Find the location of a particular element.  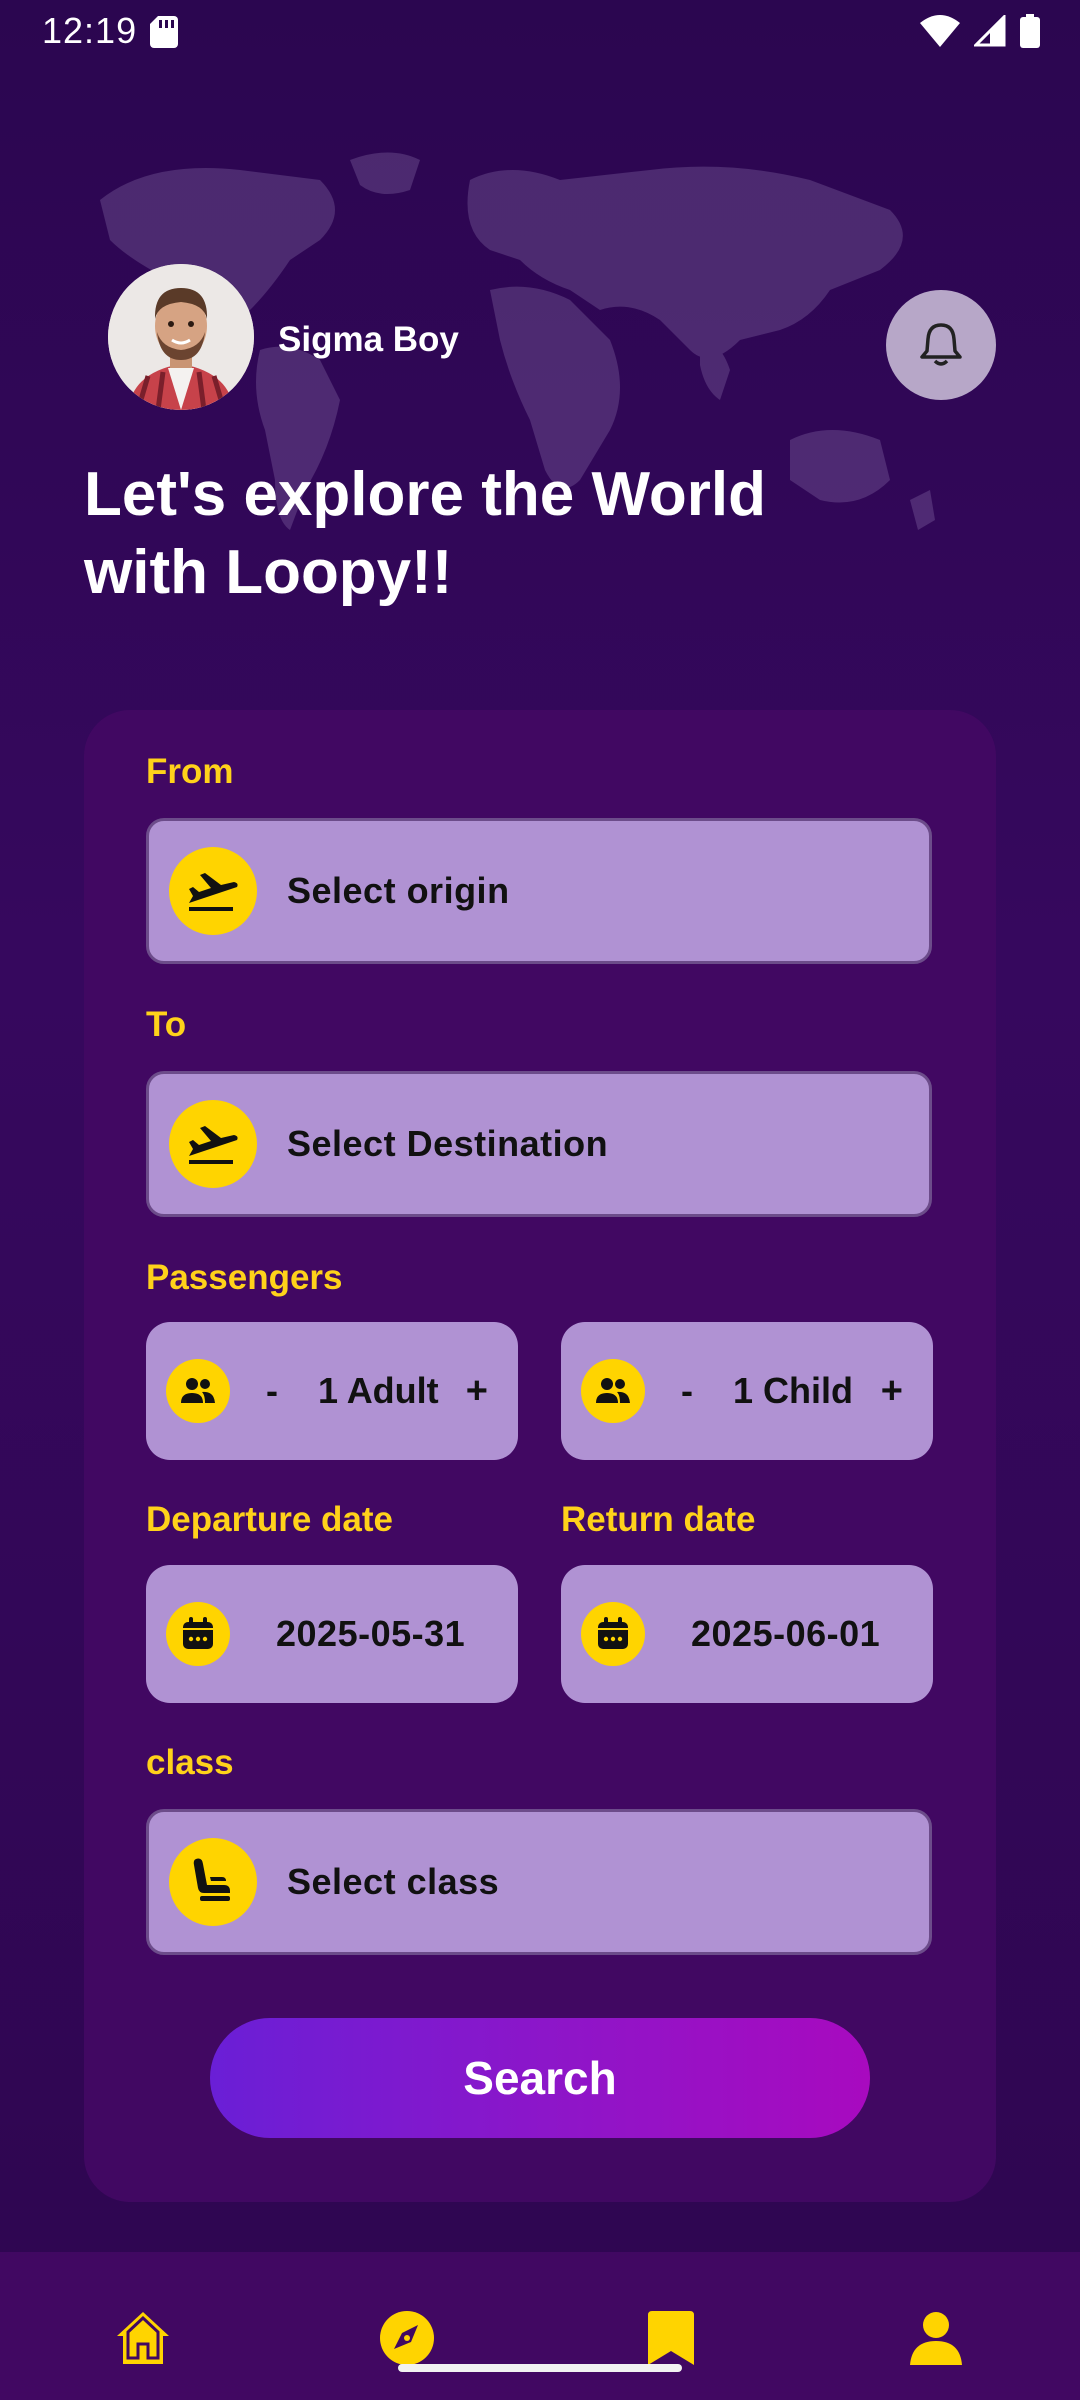

child-stepper: - 1 Child + is located at coordinates (747, 1391).